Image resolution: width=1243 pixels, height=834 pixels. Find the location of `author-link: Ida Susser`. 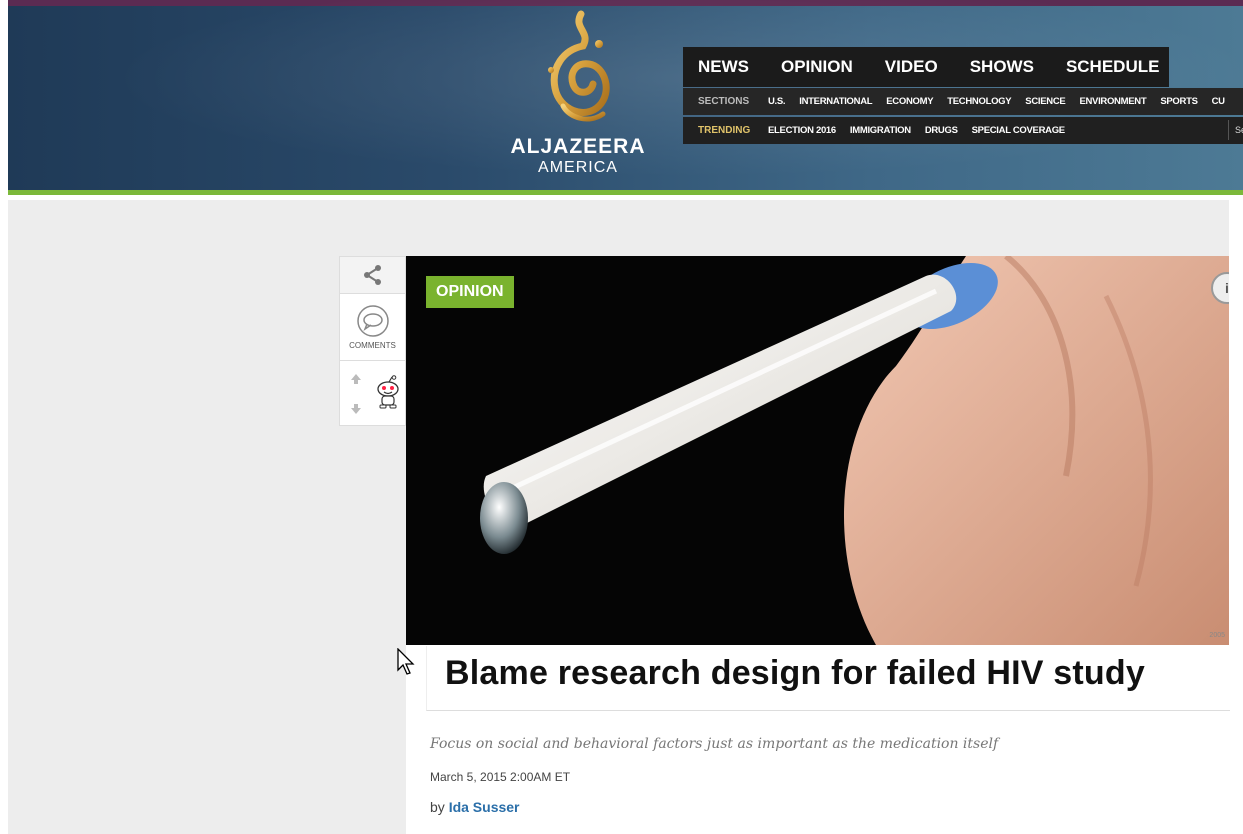

author-link: Ida Susser is located at coordinates (484, 807).